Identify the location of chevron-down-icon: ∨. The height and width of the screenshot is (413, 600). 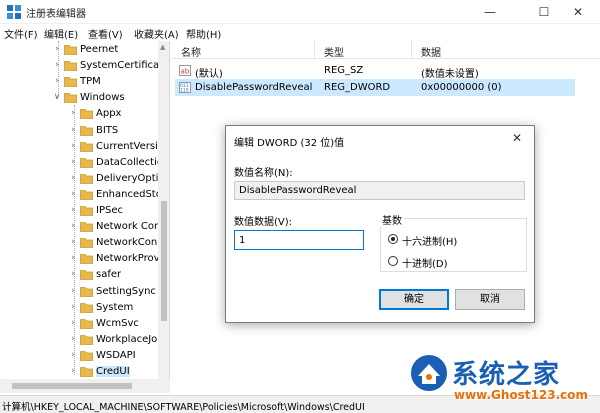
(57, 97).